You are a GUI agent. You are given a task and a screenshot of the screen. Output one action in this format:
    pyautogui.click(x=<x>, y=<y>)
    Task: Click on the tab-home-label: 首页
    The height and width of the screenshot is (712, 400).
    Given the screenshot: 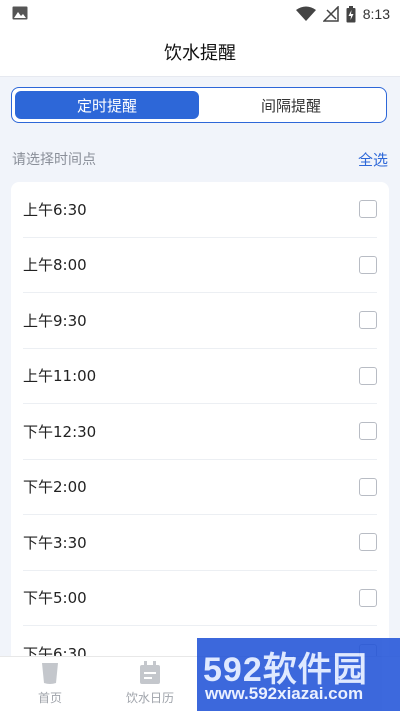 What is the action you would take?
    pyautogui.click(x=49, y=698)
    